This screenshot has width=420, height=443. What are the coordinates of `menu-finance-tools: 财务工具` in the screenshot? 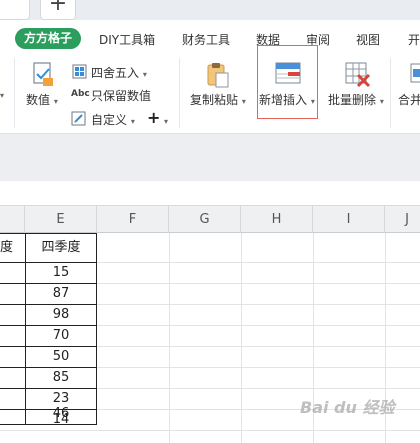 It's located at (206, 39).